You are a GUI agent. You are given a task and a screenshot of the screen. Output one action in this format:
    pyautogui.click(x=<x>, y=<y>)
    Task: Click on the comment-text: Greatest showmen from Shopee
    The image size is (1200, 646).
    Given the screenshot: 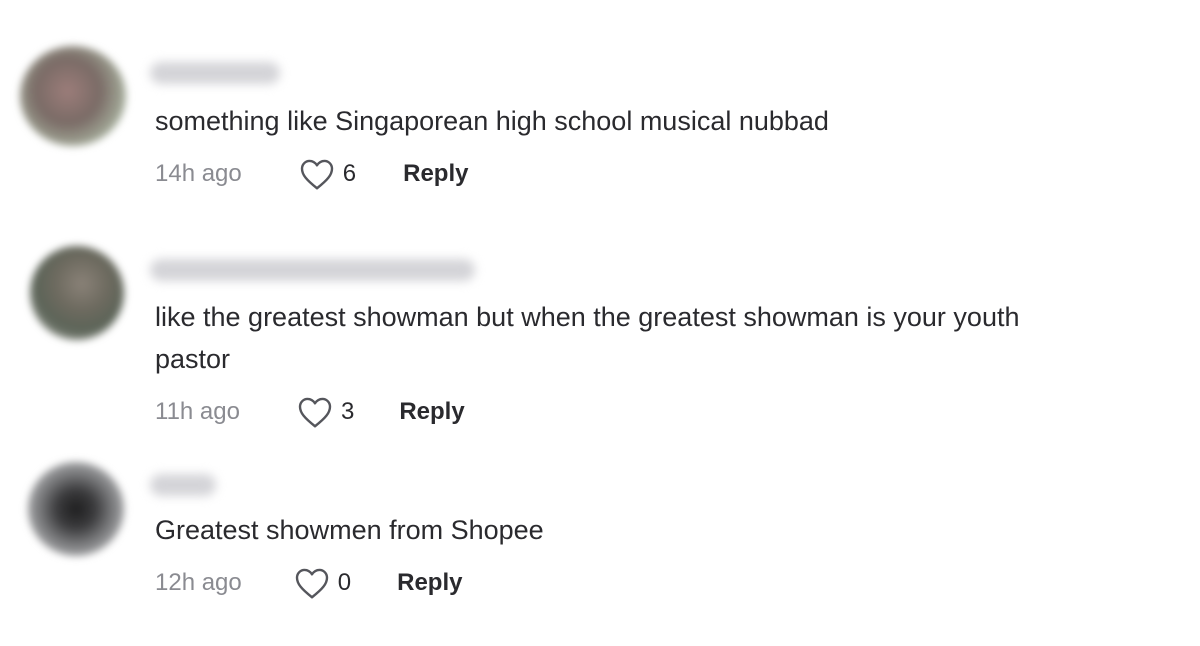 What is the action you would take?
    pyautogui.click(x=349, y=530)
    